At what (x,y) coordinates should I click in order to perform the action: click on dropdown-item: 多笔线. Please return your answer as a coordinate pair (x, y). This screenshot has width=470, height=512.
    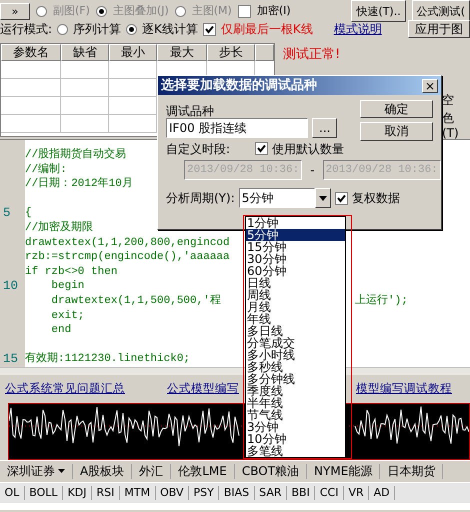
    Looking at the image, I should click on (295, 451).